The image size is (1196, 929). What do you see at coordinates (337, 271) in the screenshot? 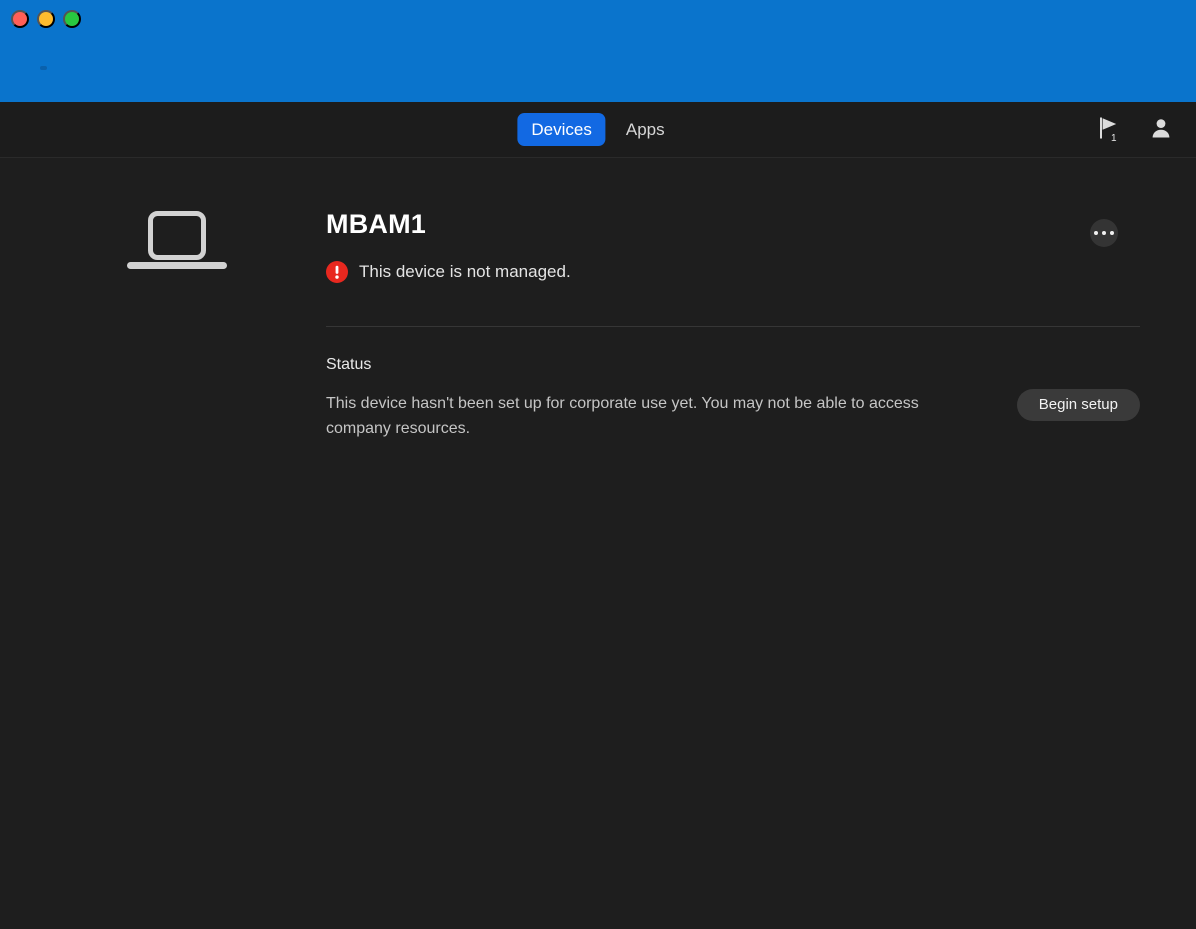
I see `alert-circle-icon` at bounding box center [337, 271].